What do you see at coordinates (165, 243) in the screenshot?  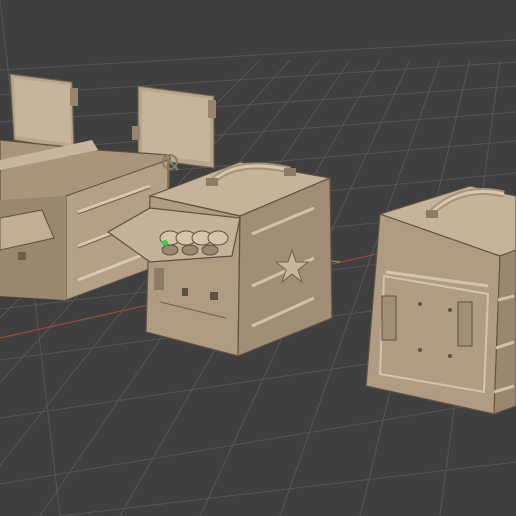 I see `origin-dot` at bounding box center [165, 243].